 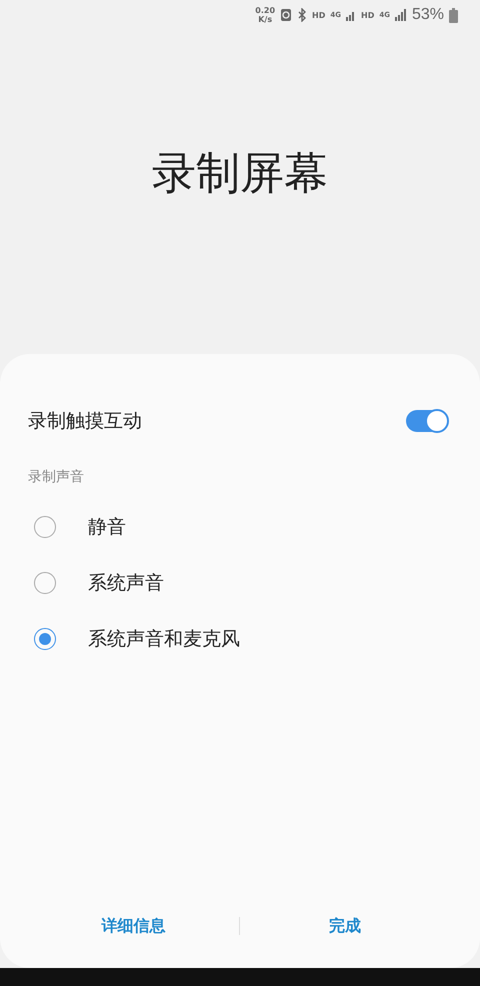 I want to click on option-label: 系统声音, so click(x=126, y=583).